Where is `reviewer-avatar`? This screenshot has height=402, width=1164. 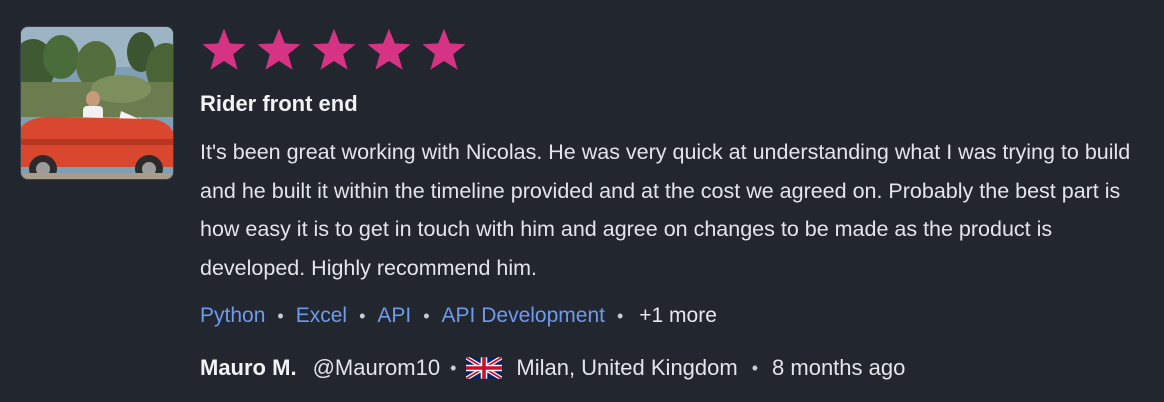
reviewer-avatar is located at coordinates (97, 103).